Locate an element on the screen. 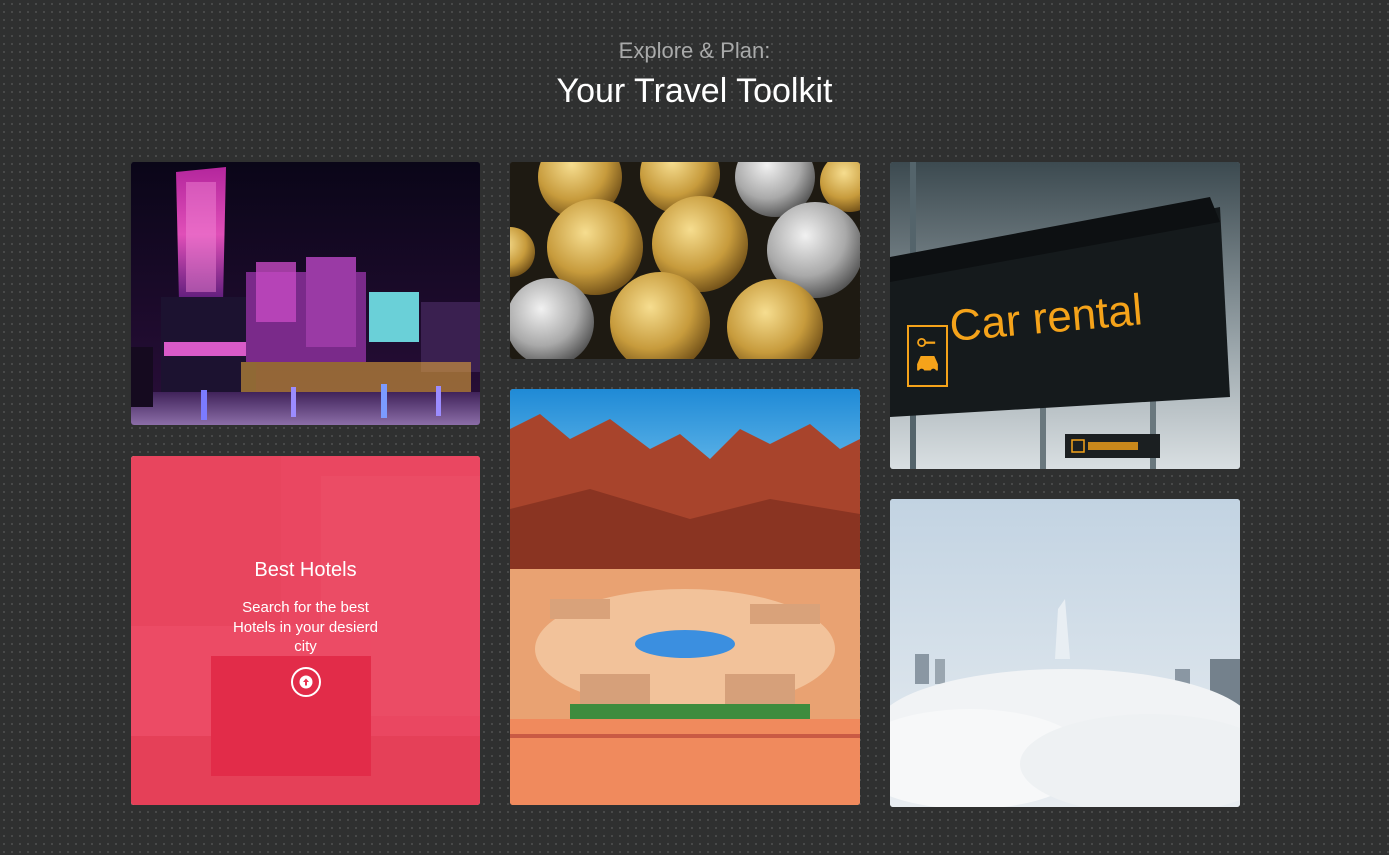  card-city-nightlife is located at coordinates (305, 293).